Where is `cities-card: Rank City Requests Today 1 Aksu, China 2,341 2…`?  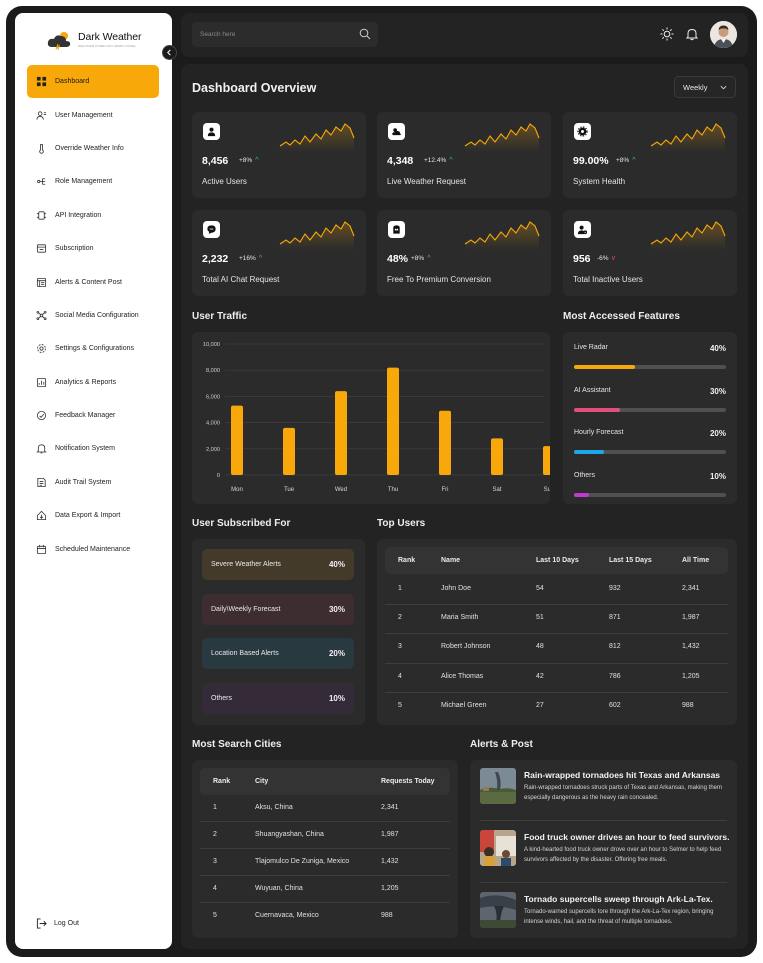 cities-card: Rank City Requests Today 1 Aksu, China 2,341 2… is located at coordinates (325, 849).